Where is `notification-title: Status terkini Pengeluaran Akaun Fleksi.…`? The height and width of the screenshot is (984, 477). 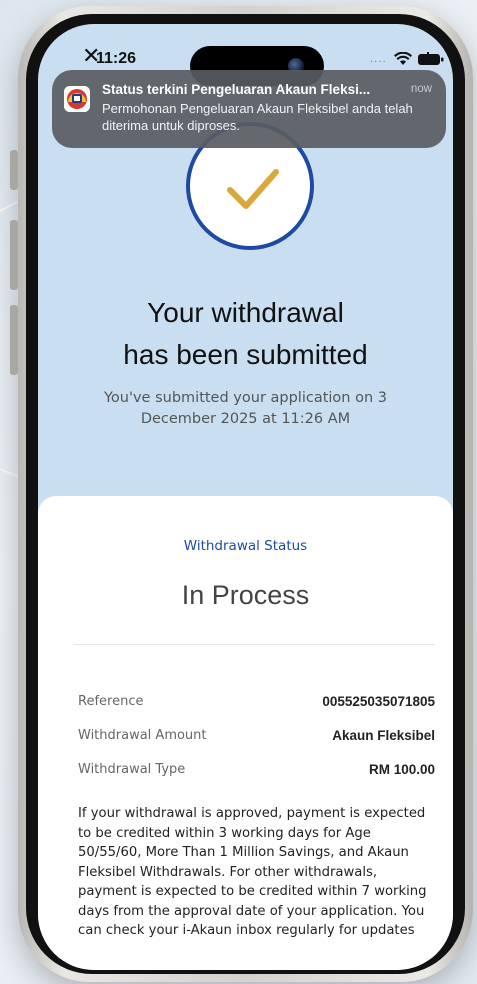
notification-title: Status terkini Pengeluaran Akaun Fleksi.… is located at coordinates (236, 89).